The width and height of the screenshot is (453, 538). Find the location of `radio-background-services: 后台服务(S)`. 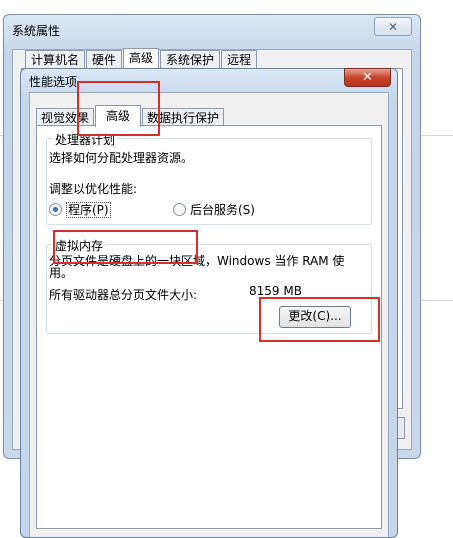

radio-background-services: 后台服务(S) is located at coordinates (214, 209).